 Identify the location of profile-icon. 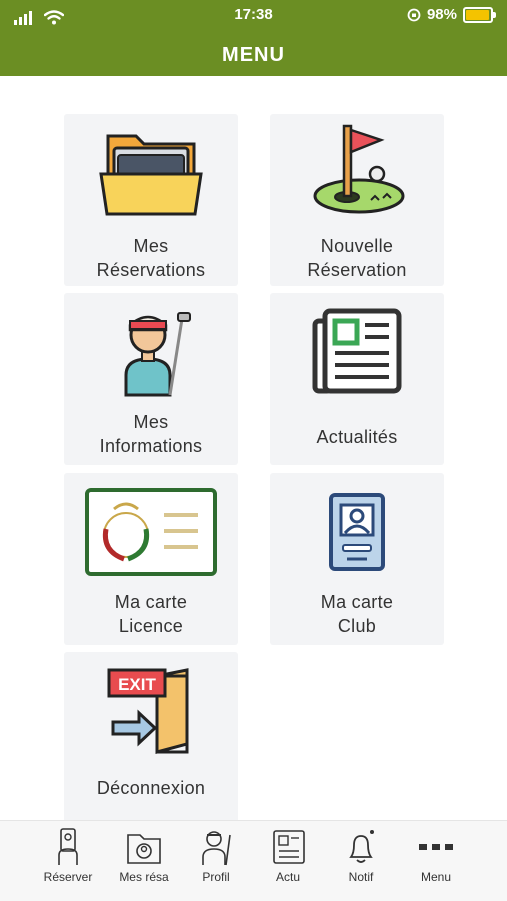
(216, 848).